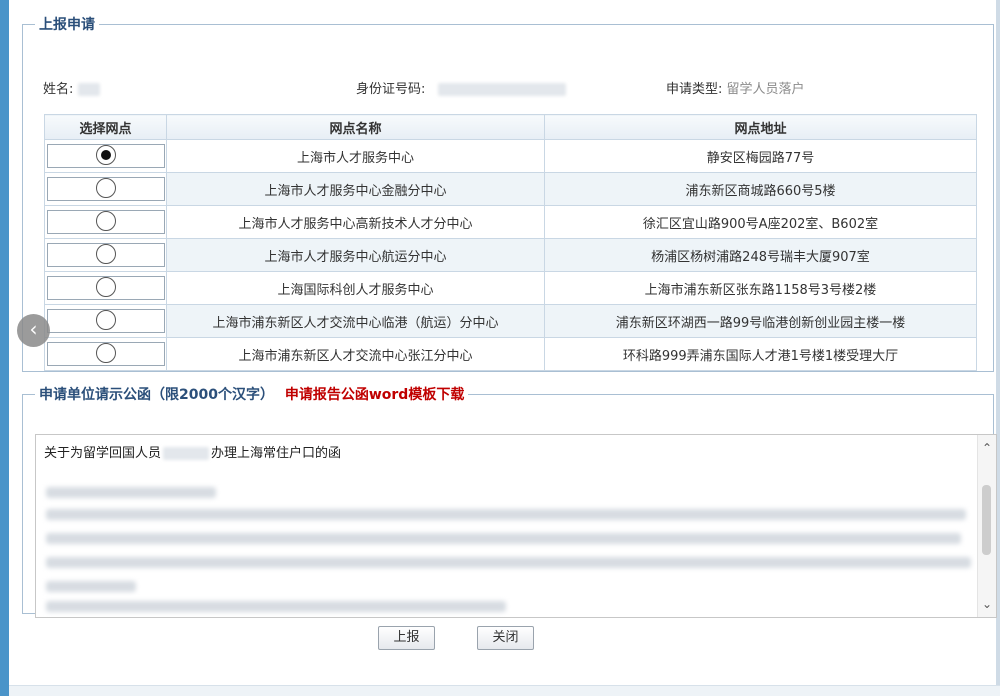  I want to click on id-field: 身份证号码:, so click(461, 87).